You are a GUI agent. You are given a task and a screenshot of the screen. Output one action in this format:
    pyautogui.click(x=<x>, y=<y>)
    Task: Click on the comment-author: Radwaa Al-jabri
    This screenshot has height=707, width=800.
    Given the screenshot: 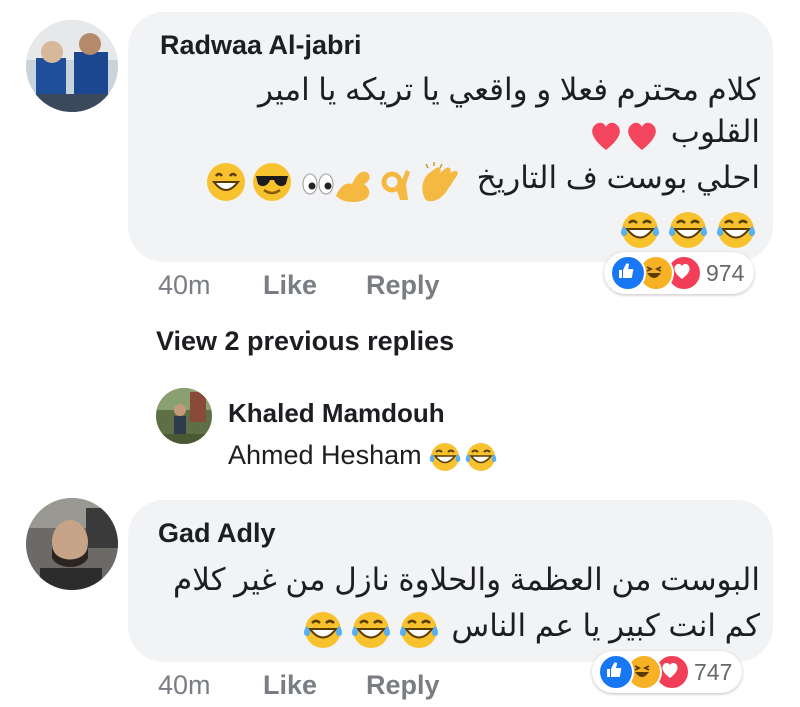 What is the action you would take?
    pyautogui.click(x=261, y=45)
    